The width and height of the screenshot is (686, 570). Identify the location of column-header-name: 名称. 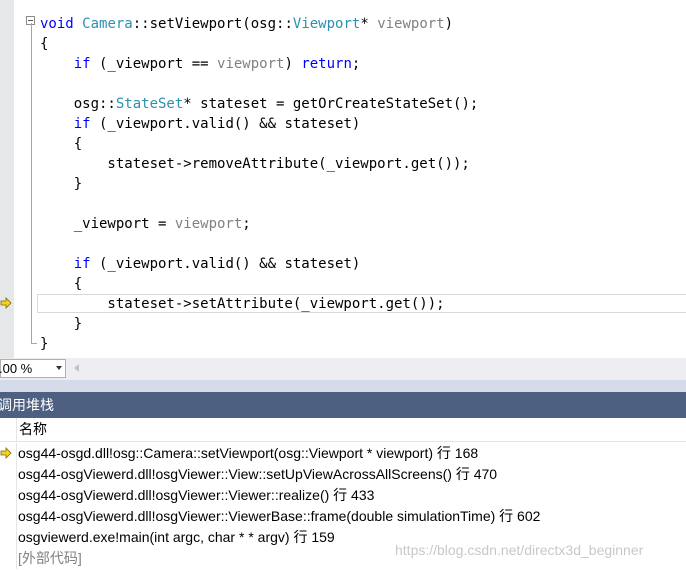
(351, 429).